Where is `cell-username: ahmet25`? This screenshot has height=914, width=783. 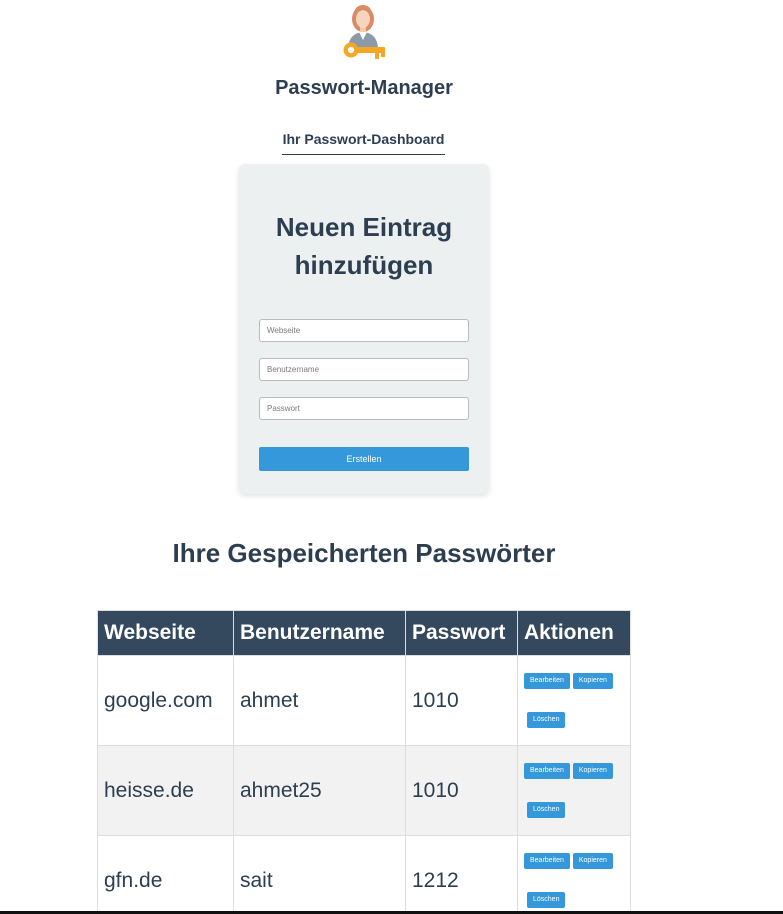
cell-username: ahmet25 is located at coordinates (319, 790).